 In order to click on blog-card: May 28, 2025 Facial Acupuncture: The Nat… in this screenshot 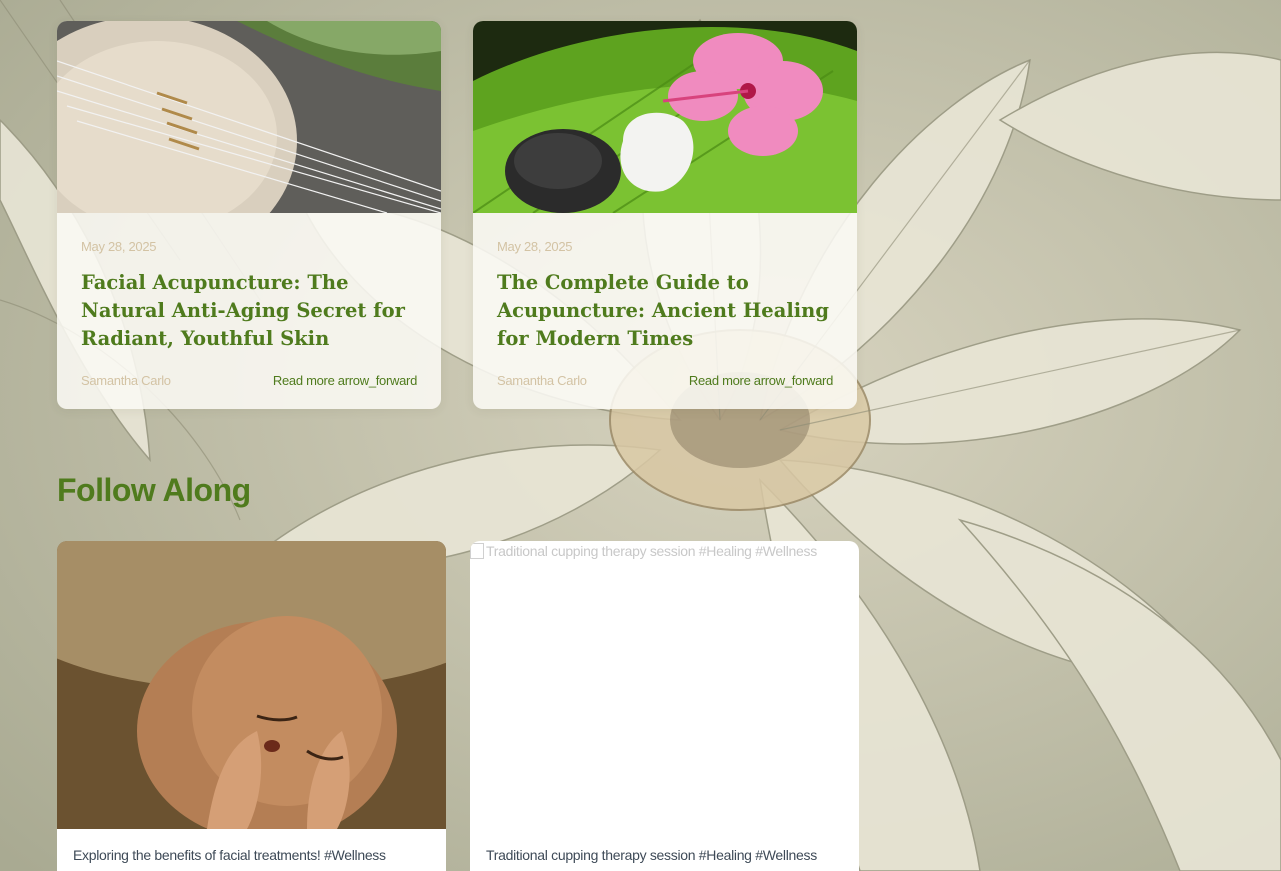, I will do `click(249, 215)`.